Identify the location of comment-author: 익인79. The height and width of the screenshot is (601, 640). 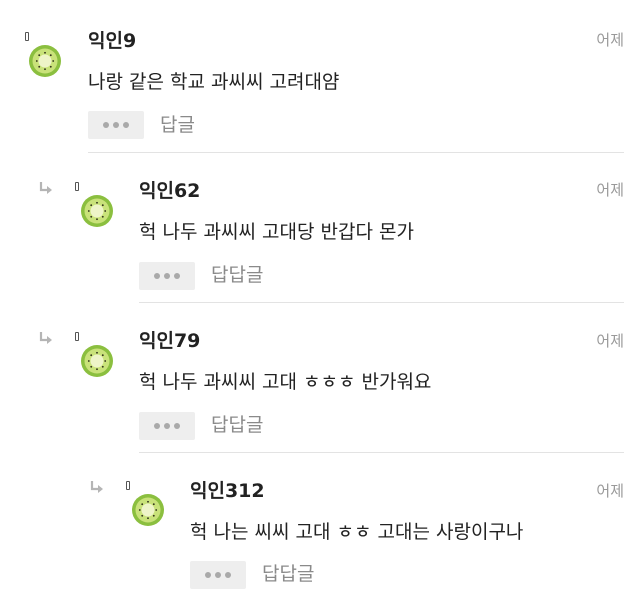
(169, 341).